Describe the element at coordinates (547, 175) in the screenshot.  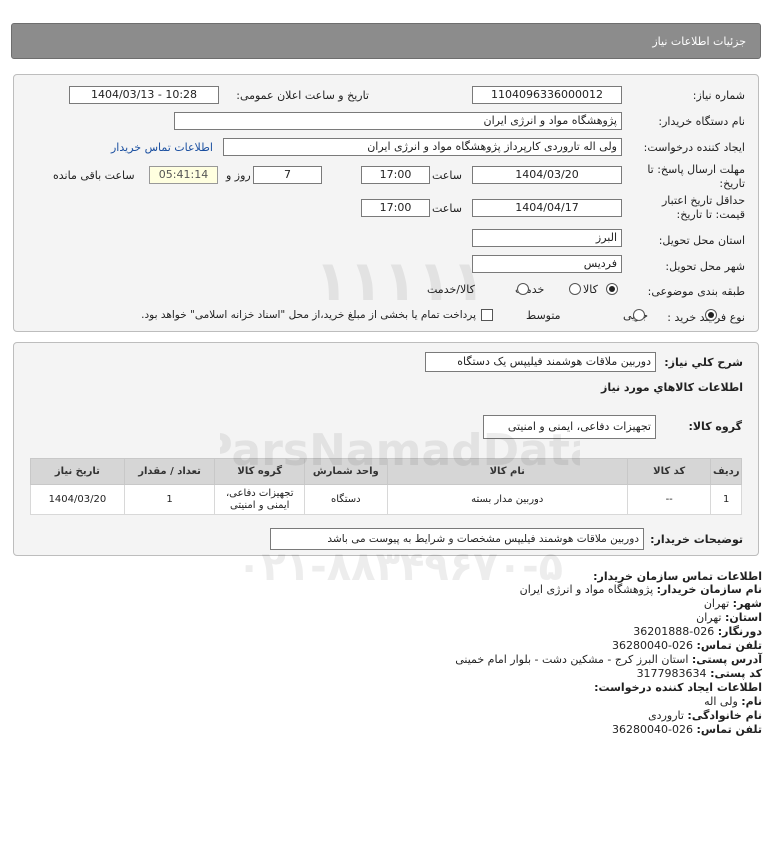
I see `response-deadline-date: 1404/03/20` at that location.